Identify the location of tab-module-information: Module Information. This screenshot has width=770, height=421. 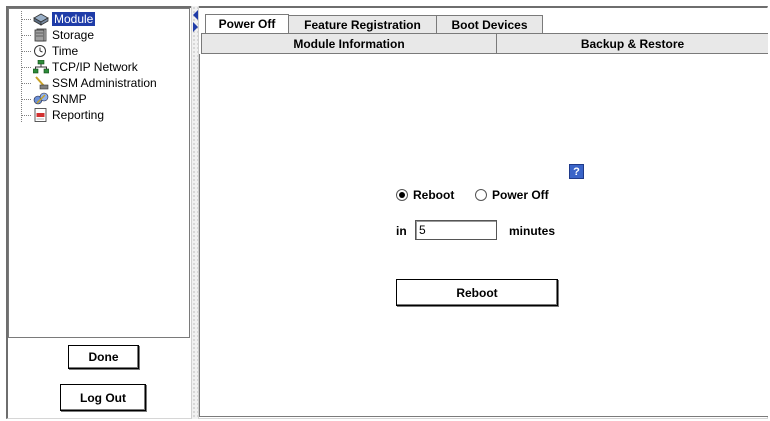
(349, 43).